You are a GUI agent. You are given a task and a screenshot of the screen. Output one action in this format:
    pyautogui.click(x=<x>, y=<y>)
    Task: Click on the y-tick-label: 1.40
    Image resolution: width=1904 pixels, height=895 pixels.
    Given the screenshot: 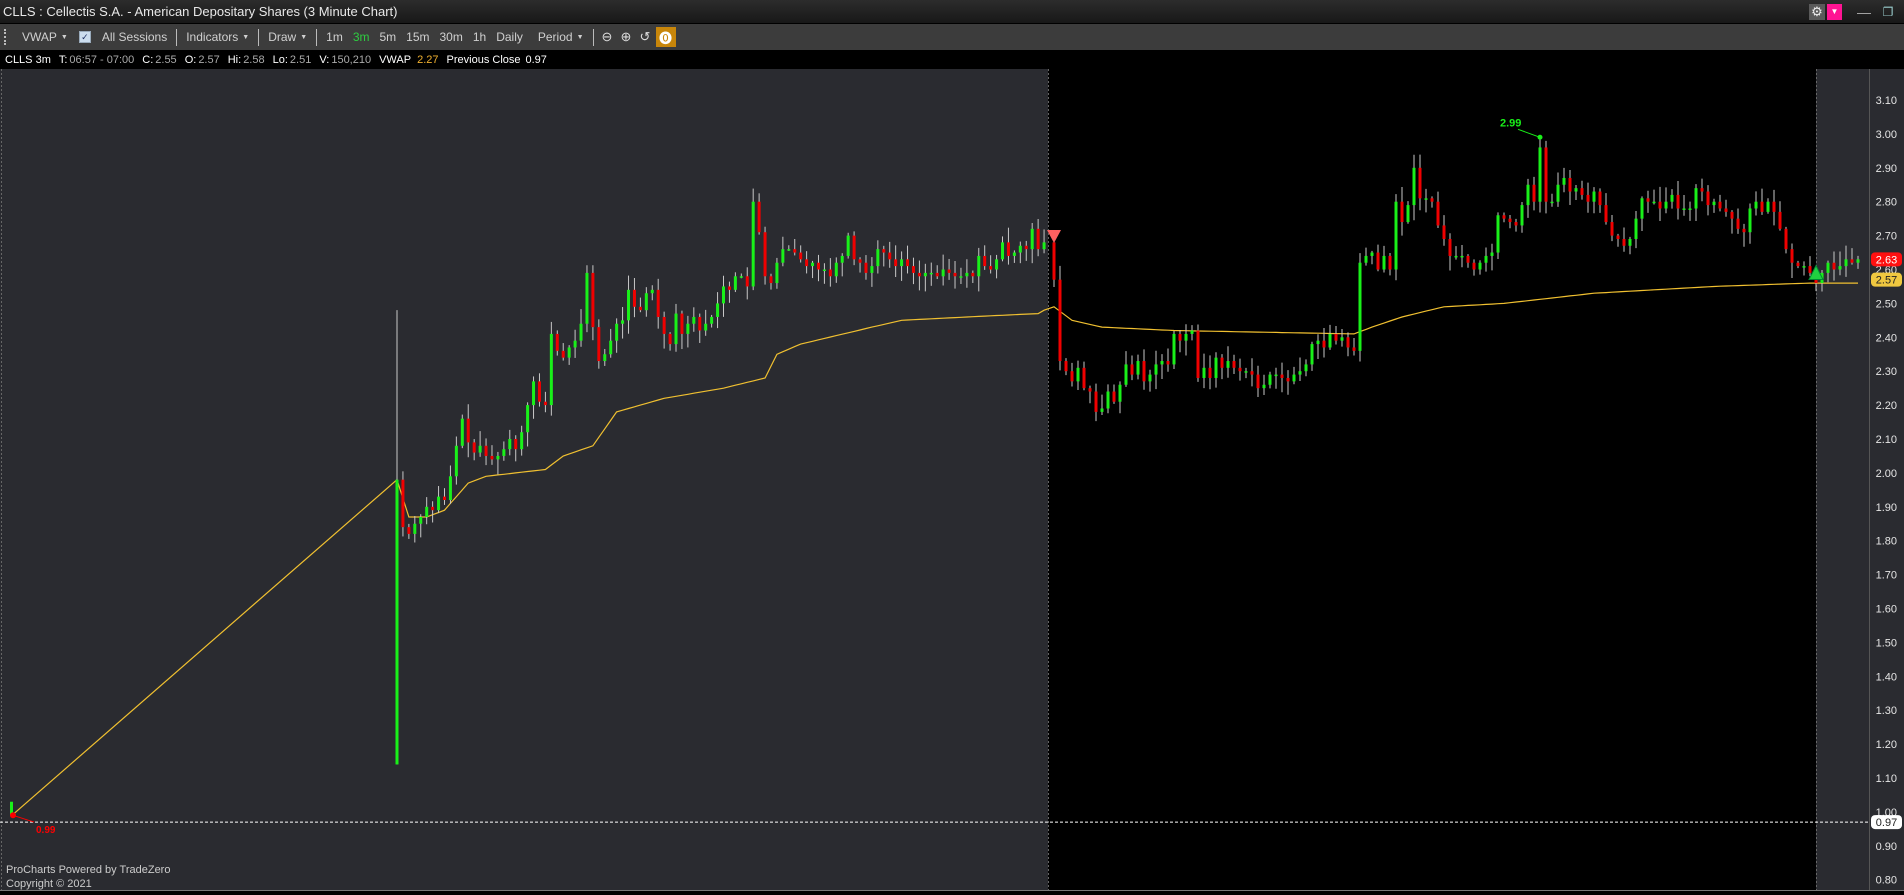 What is the action you would take?
    pyautogui.click(x=1886, y=677)
    